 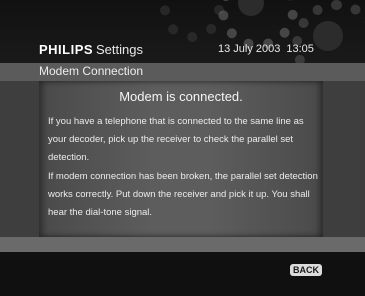 What do you see at coordinates (66, 49) in the screenshot?
I see `brand-logo: PHILIPS` at bounding box center [66, 49].